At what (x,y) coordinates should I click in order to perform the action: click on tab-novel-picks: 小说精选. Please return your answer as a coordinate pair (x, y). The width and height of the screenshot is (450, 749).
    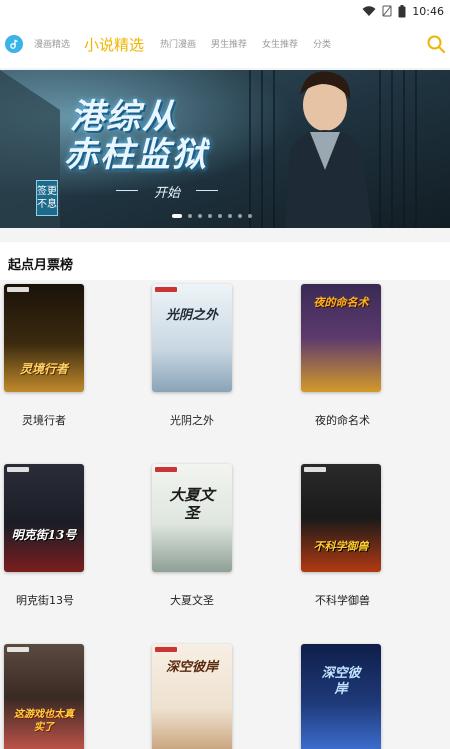
    Looking at the image, I should click on (114, 45).